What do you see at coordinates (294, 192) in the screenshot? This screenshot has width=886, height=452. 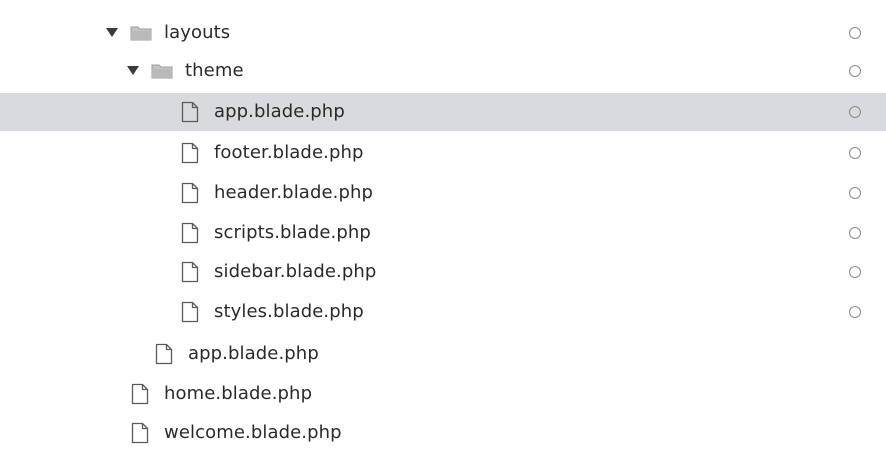 I see `file-label: header.blade.php` at bounding box center [294, 192].